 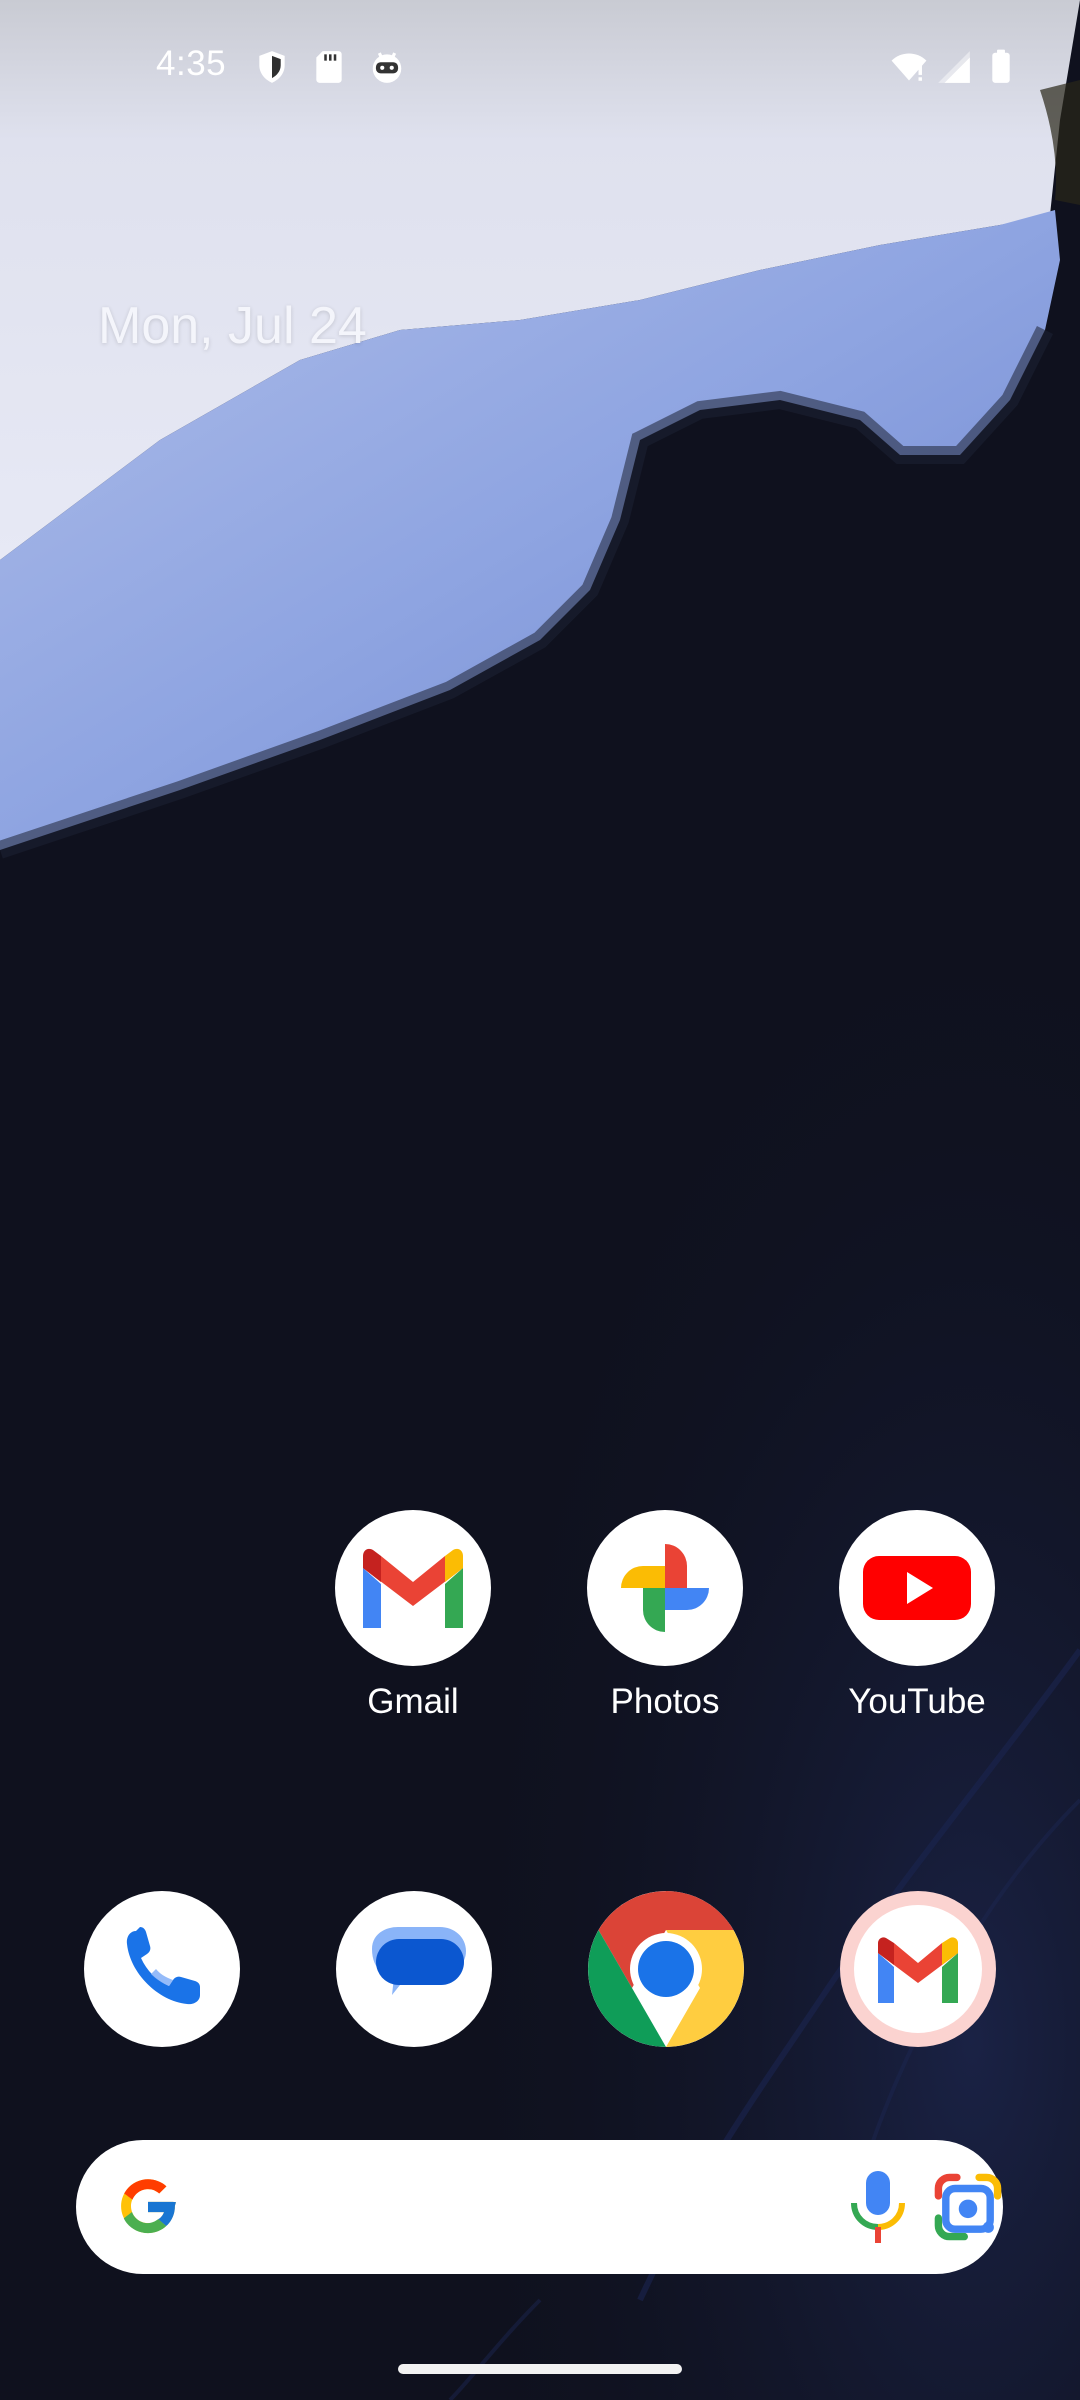 I want to click on app-photos: Photos, so click(x=665, y=1615).